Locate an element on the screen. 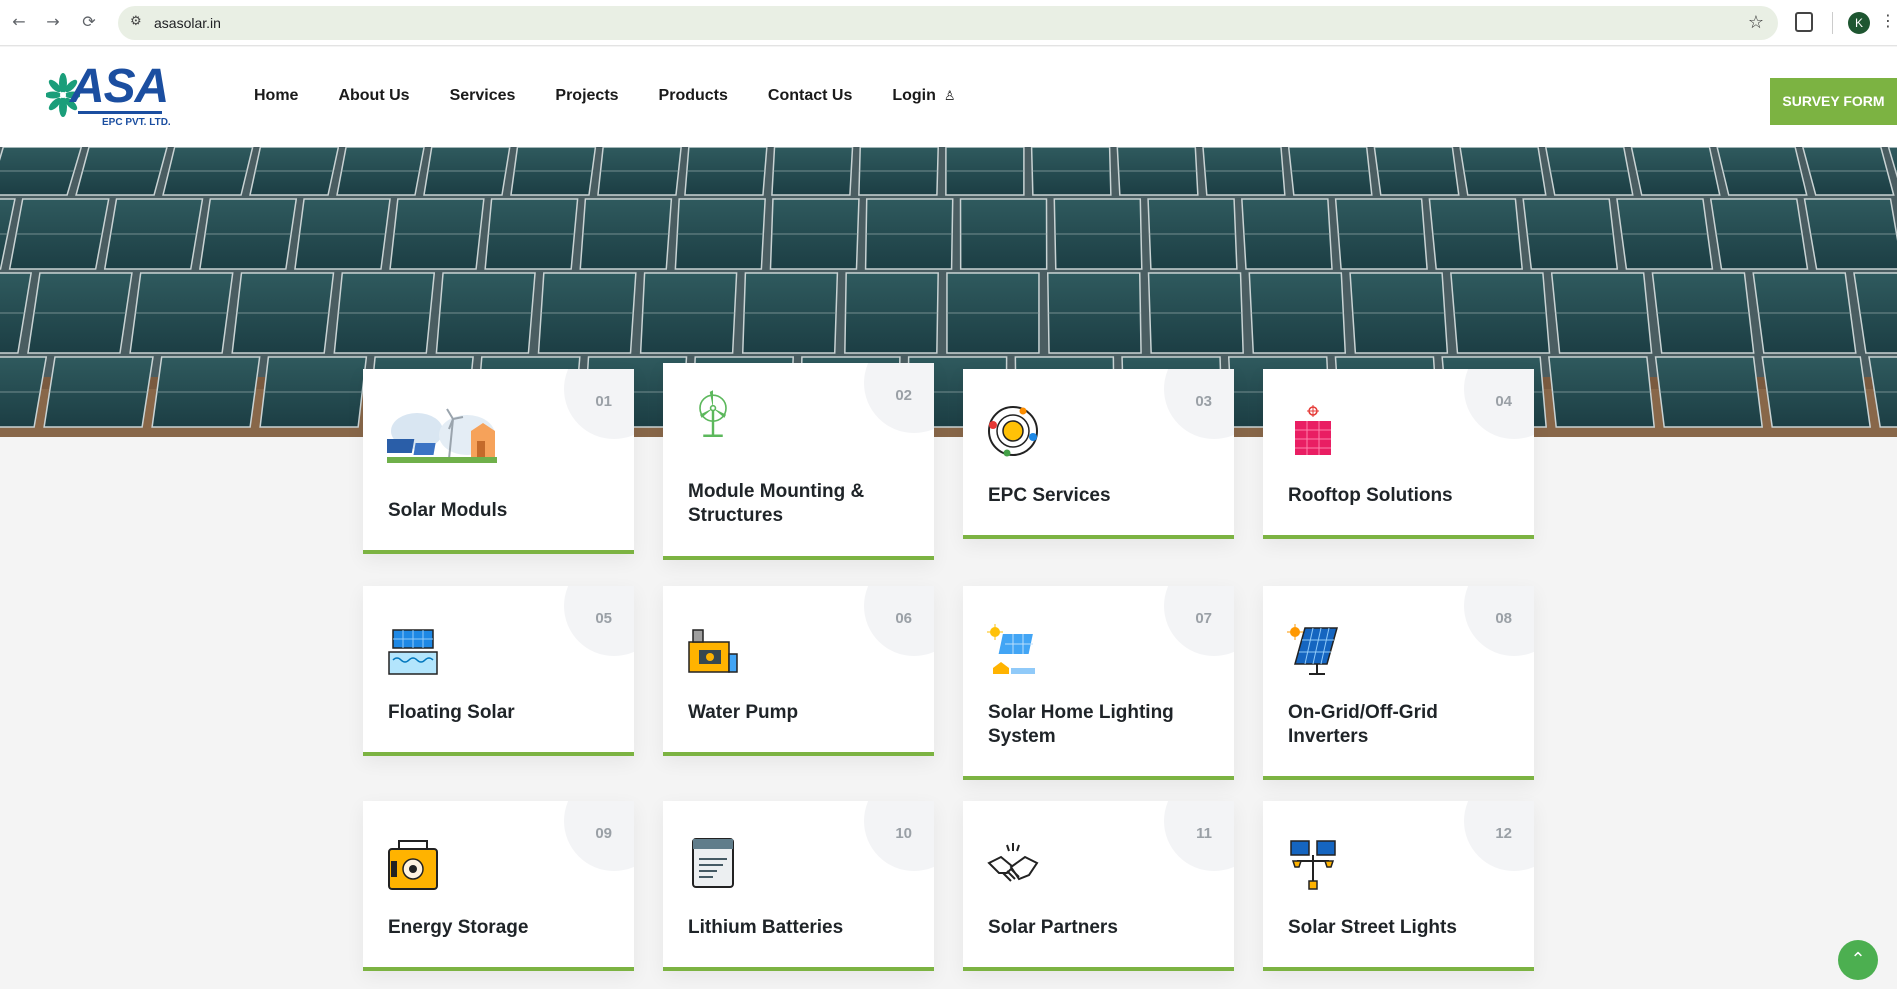 The height and width of the screenshot is (989, 1897). battery-icon is located at coordinates (413, 865).